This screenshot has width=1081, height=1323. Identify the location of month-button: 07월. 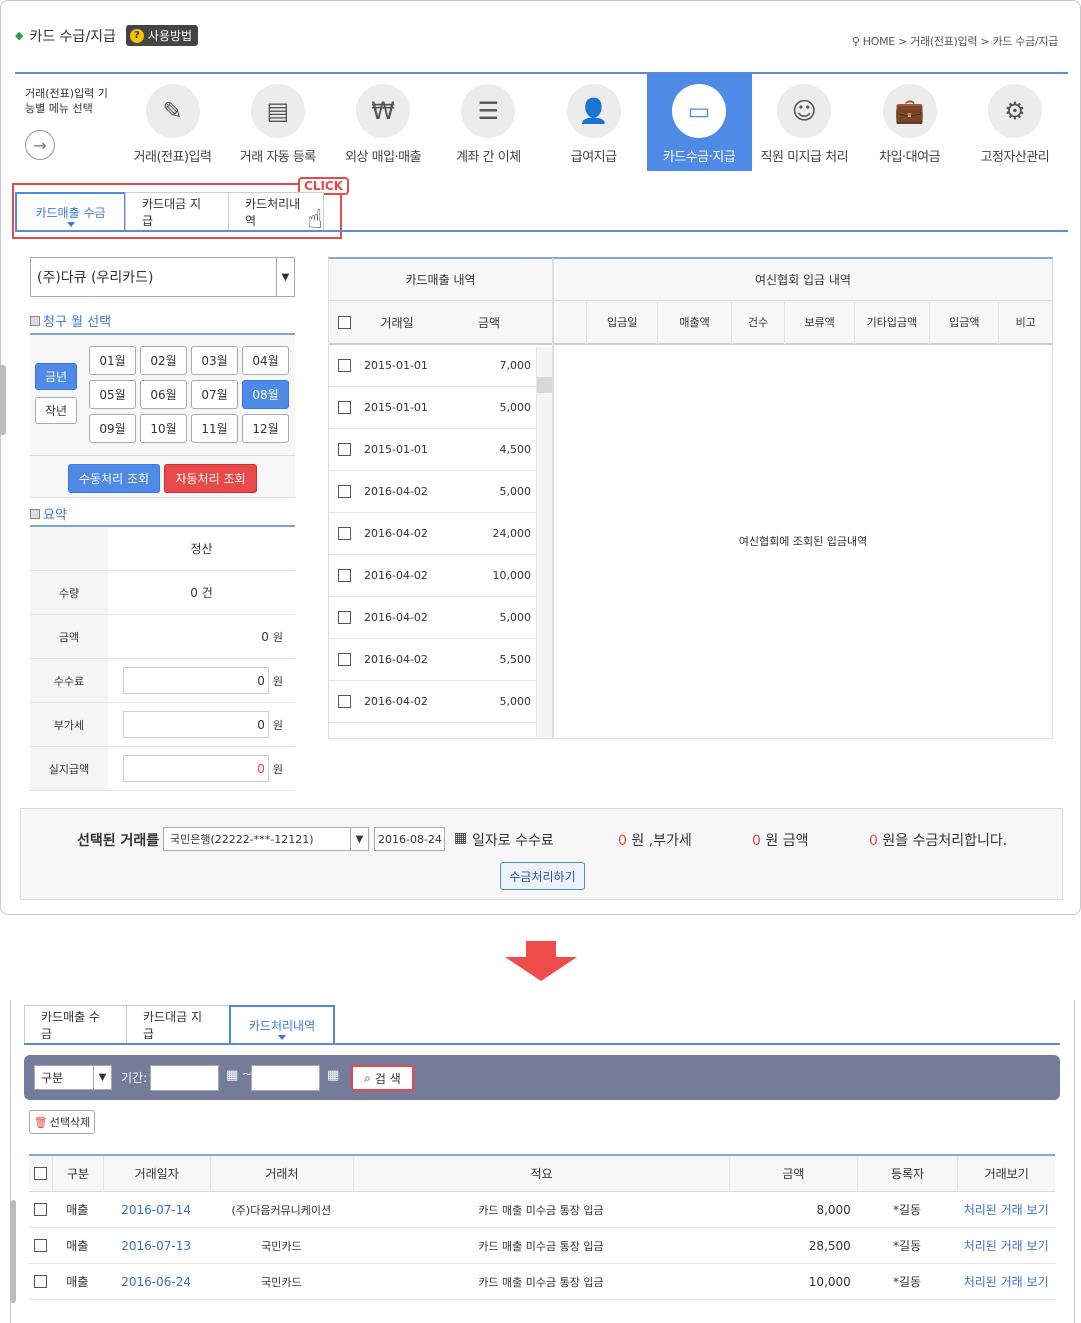
(214, 394).